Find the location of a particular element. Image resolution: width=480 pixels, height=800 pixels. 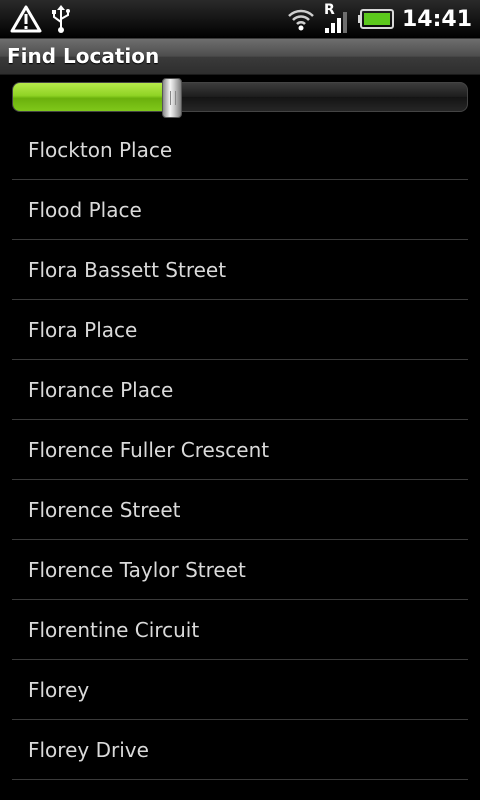

list-item: Flora Place is located at coordinates (240, 330).